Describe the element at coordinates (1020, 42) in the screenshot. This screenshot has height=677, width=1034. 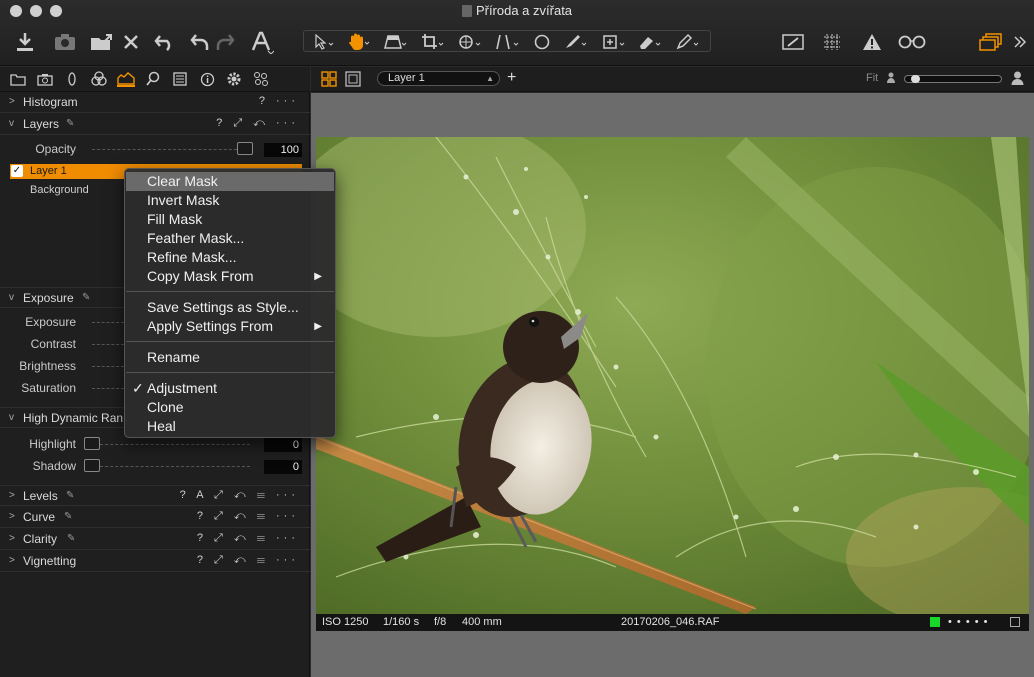
I see `chevron-double-right-icon` at that location.